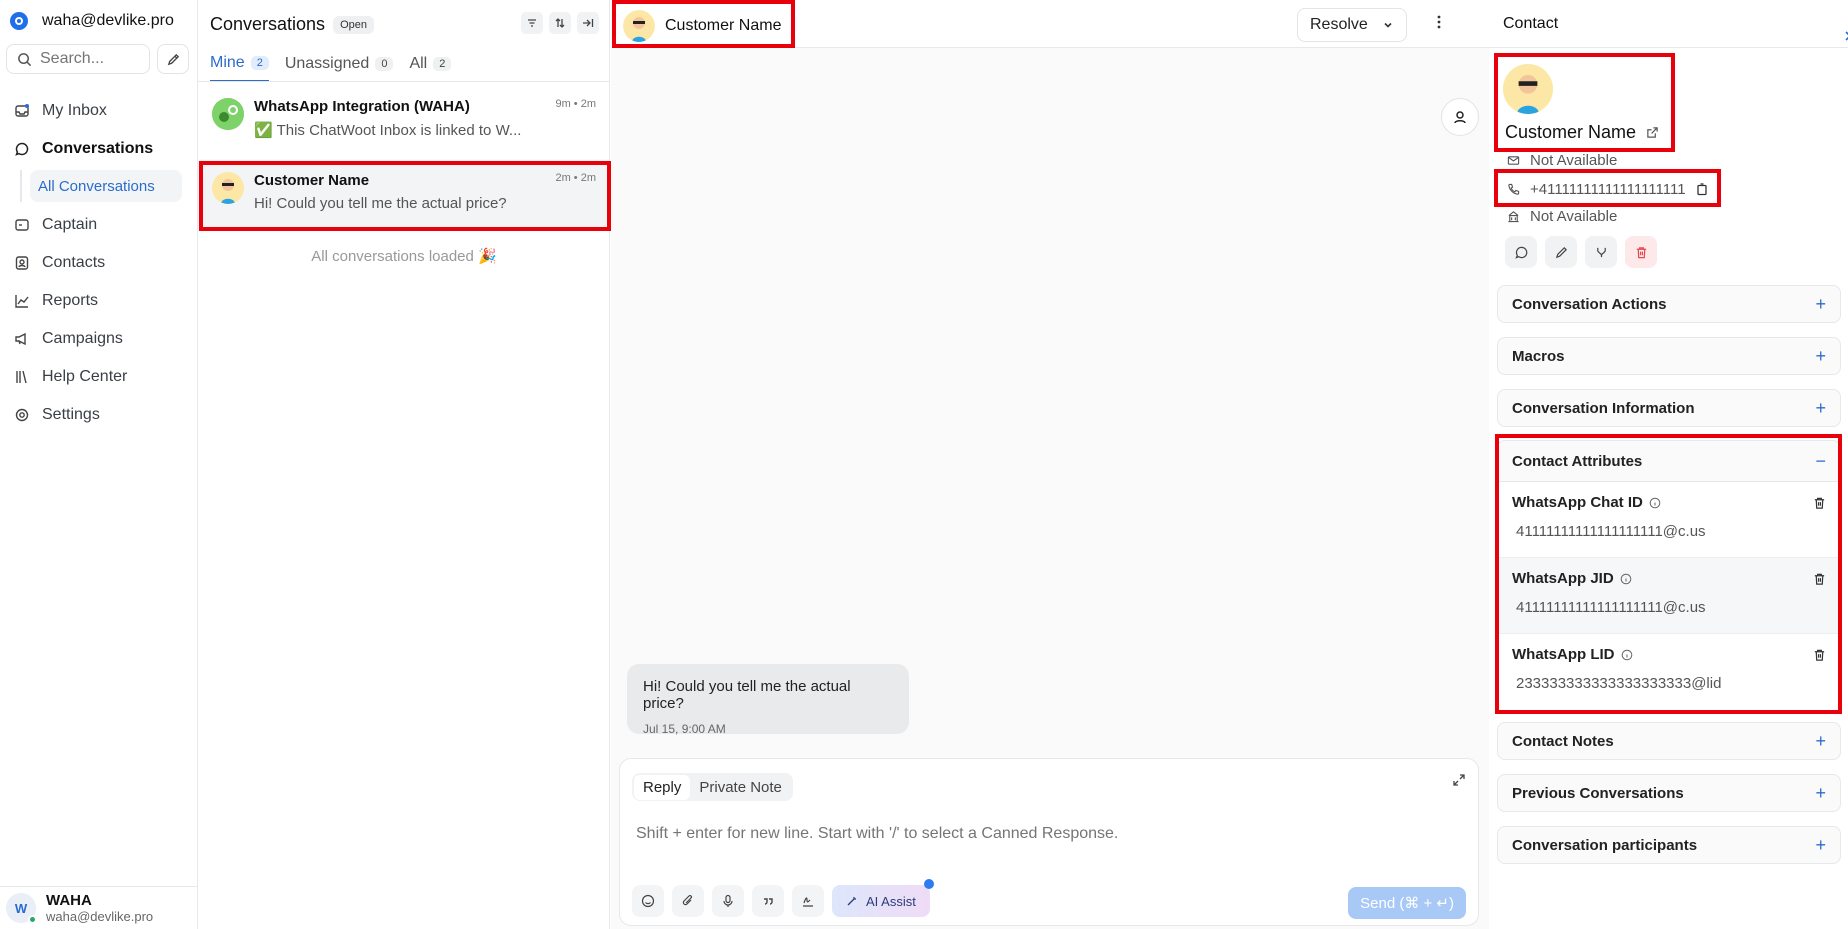 The height and width of the screenshot is (929, 1848). I want to click on chatwoot-logo-icon, so click(19, 21).